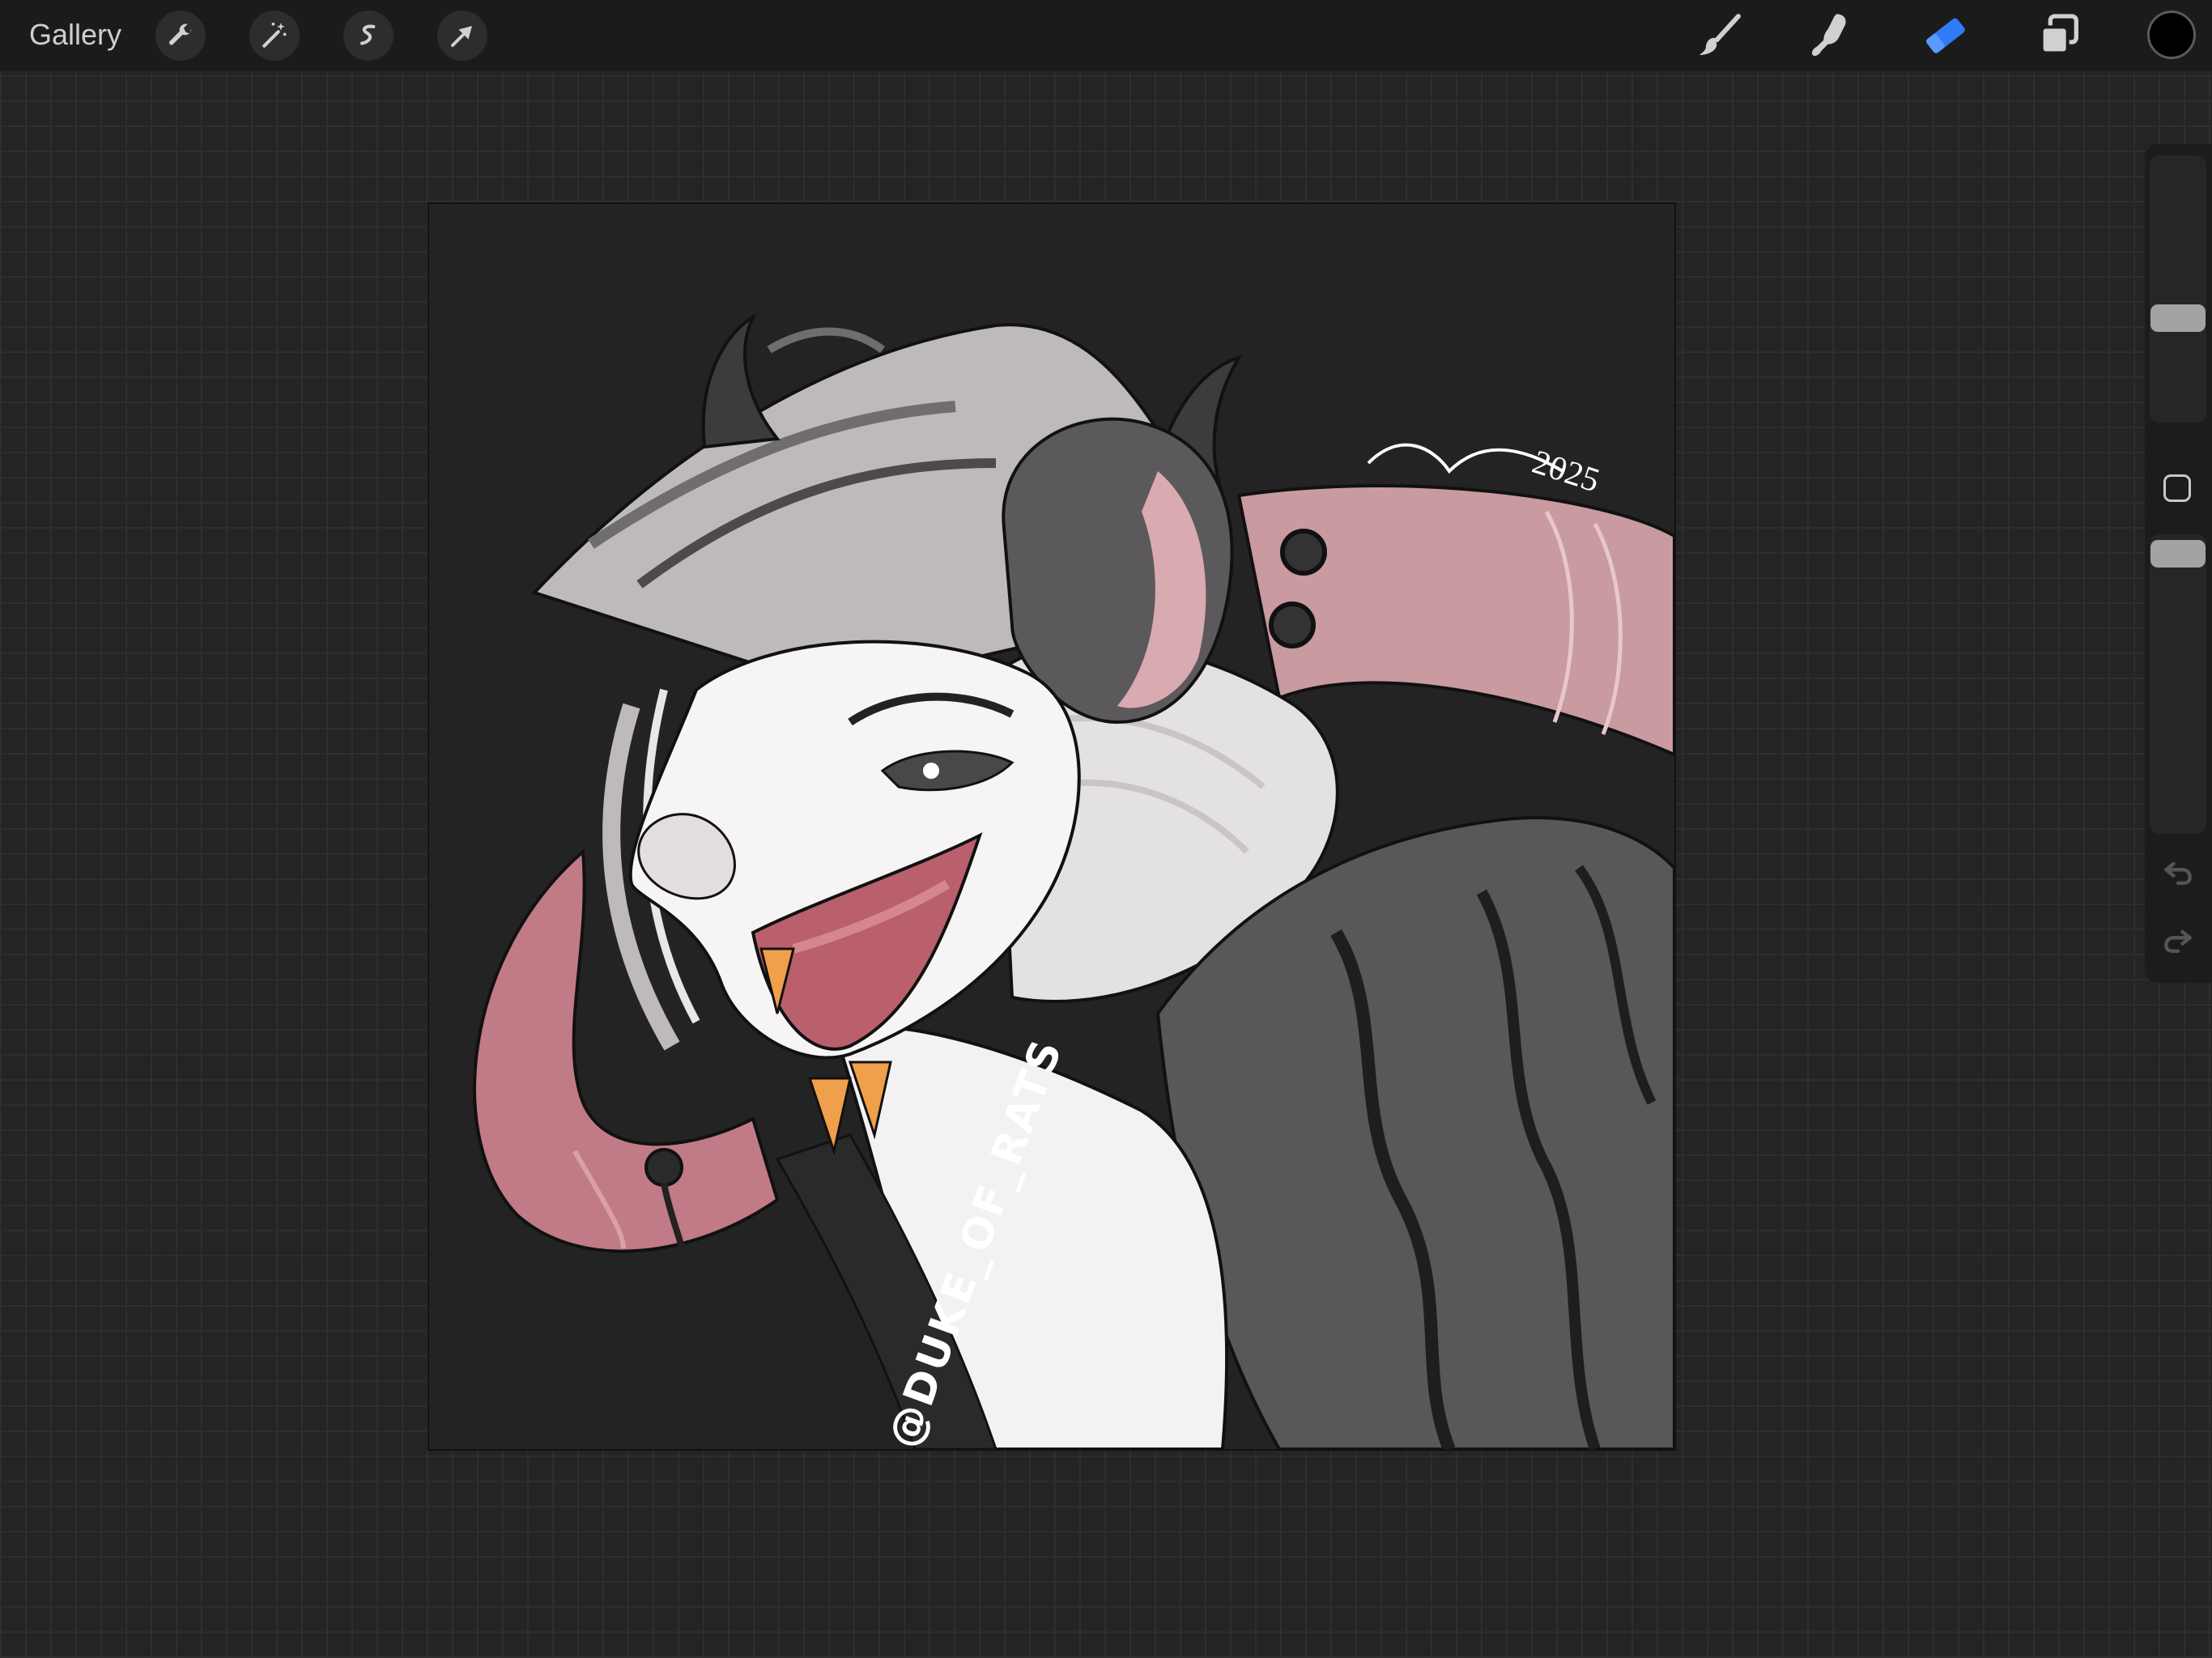 The height and width of the screenshot is (1658, 2212). I want to click on selection-button, so click(368, 36).